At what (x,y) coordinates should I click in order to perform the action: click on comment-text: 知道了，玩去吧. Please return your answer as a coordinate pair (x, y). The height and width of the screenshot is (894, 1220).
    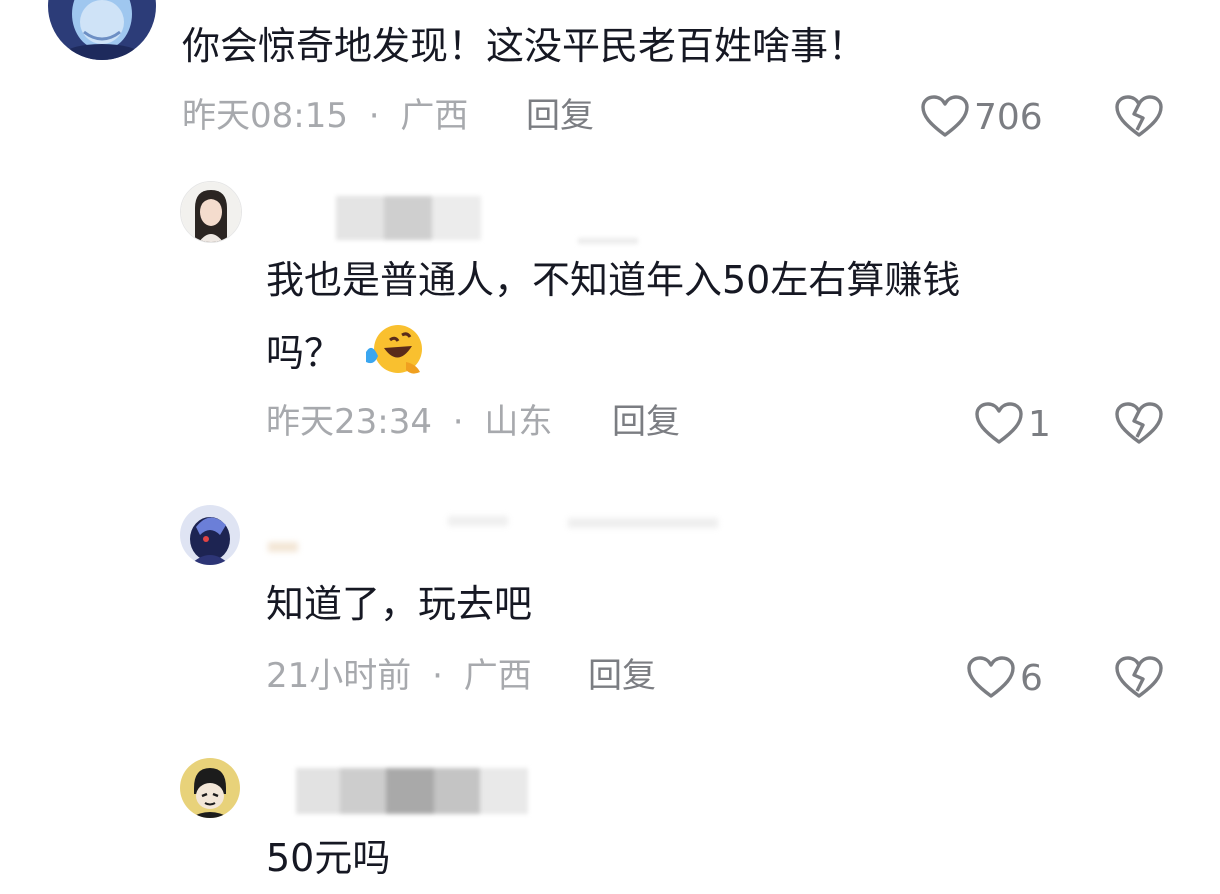
    Looking at the image, I should click on (399, 604).